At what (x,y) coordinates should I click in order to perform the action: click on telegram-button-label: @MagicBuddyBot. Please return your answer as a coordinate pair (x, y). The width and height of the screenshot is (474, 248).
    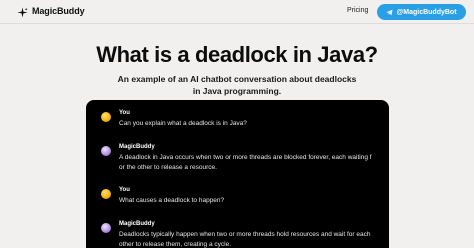
    Looking at the image, I should click on (426, 12).